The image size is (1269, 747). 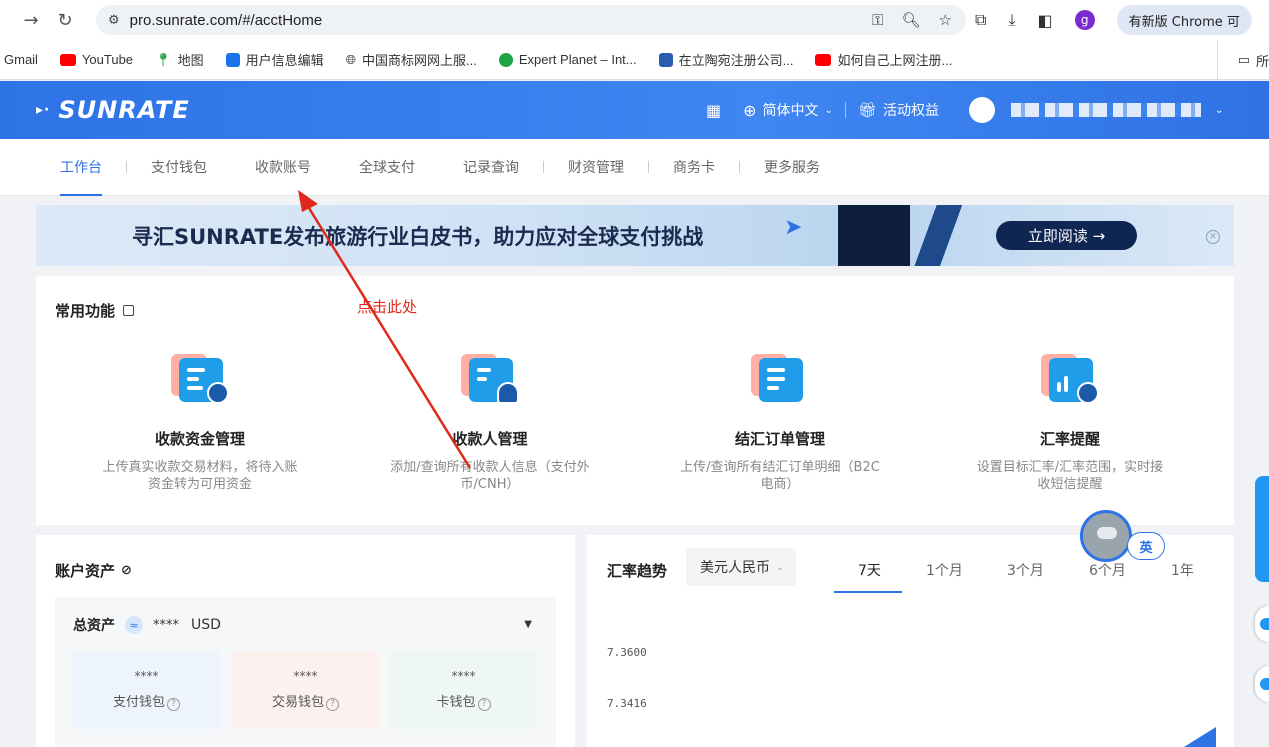 I want to click on annotation-arrow, so click(x=385, y=329).